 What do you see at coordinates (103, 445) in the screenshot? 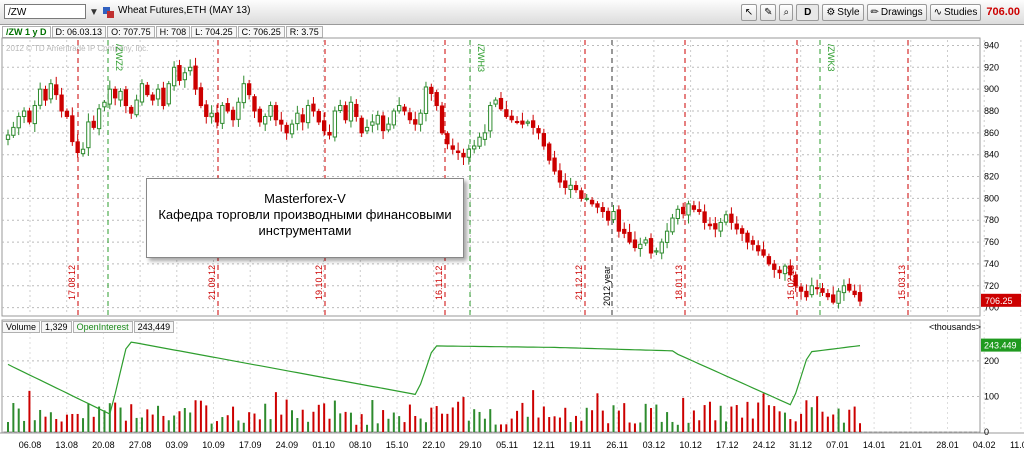
I see `time-tick-label: 20.08` at bounding box center [103, 445].